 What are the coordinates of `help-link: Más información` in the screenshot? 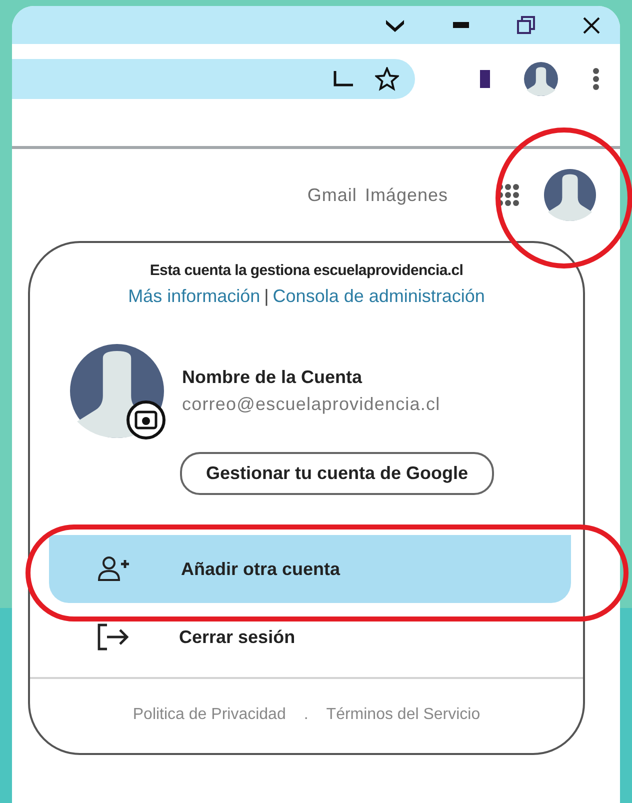 It's located at (194, 296).